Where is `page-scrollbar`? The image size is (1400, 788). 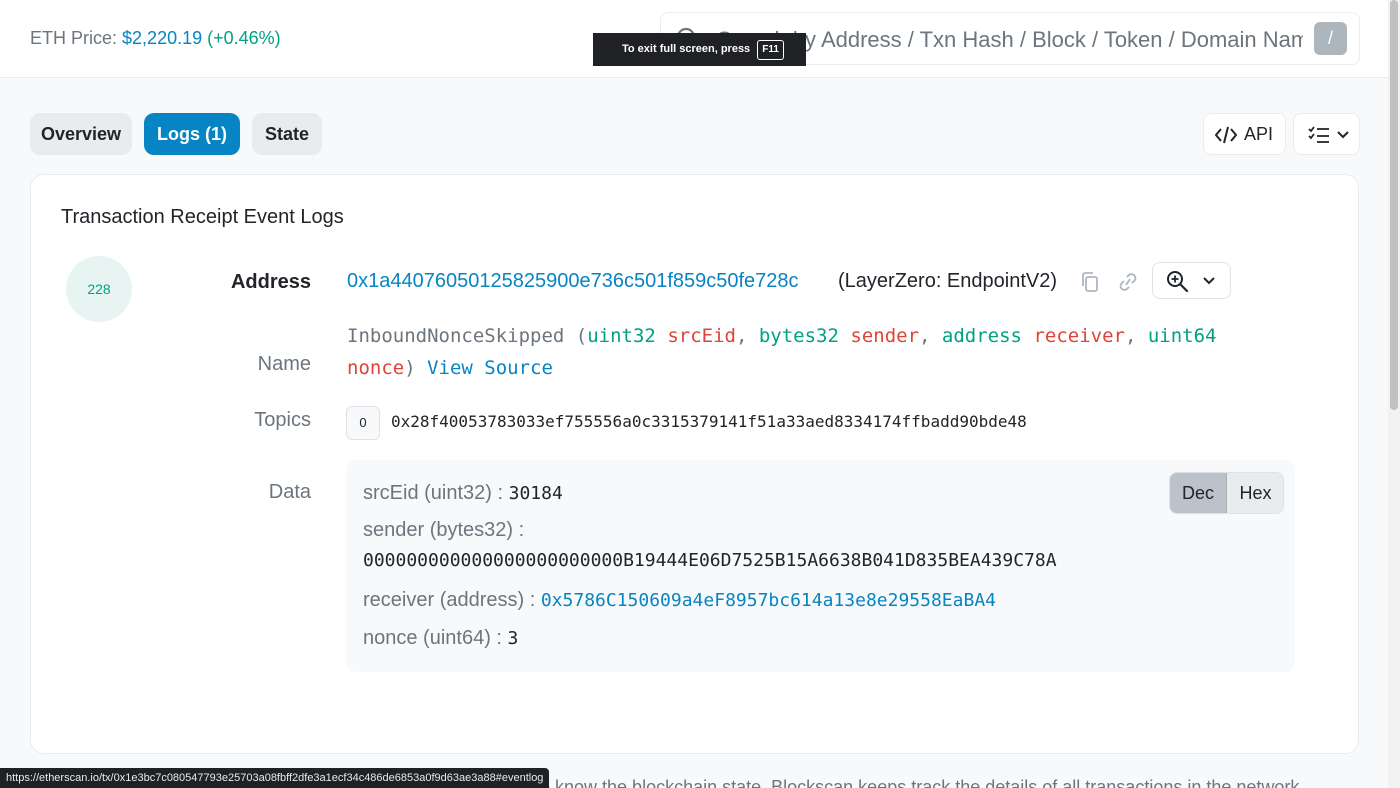
page-scrollbar is located at coordinates (1394, 394).